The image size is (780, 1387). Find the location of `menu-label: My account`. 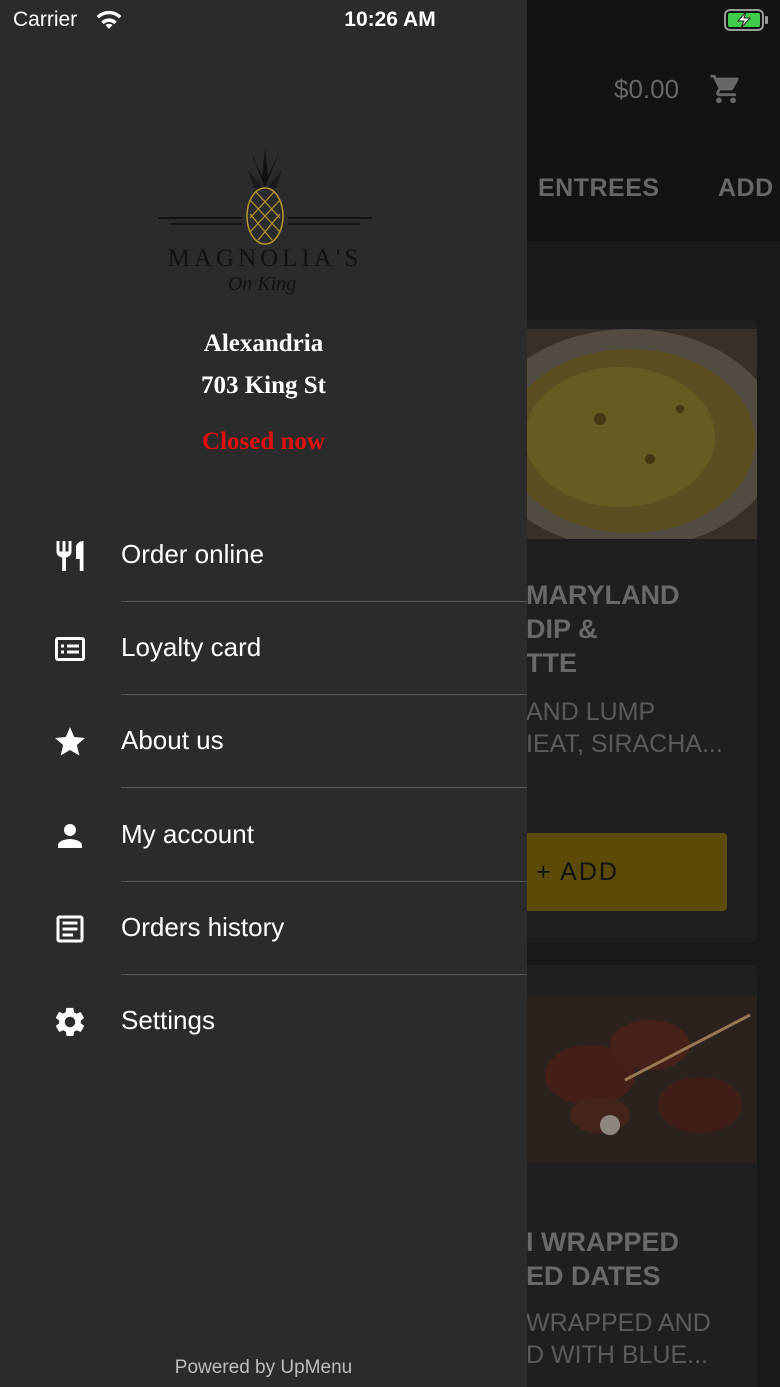

menu-label: My account is located at coordinates (187, 834).